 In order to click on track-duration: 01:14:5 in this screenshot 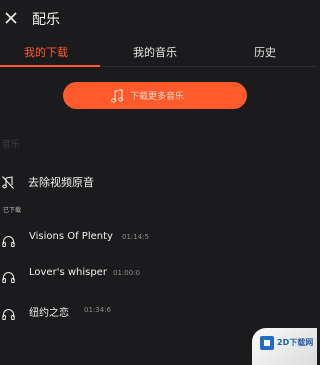, I will do `click(135, 237)`.